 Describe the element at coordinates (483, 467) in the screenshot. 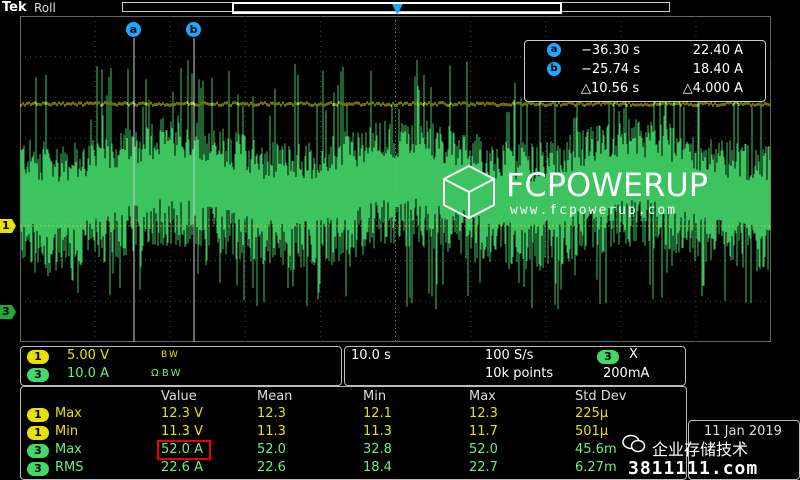

I see `row-max: 22.7` at that location.